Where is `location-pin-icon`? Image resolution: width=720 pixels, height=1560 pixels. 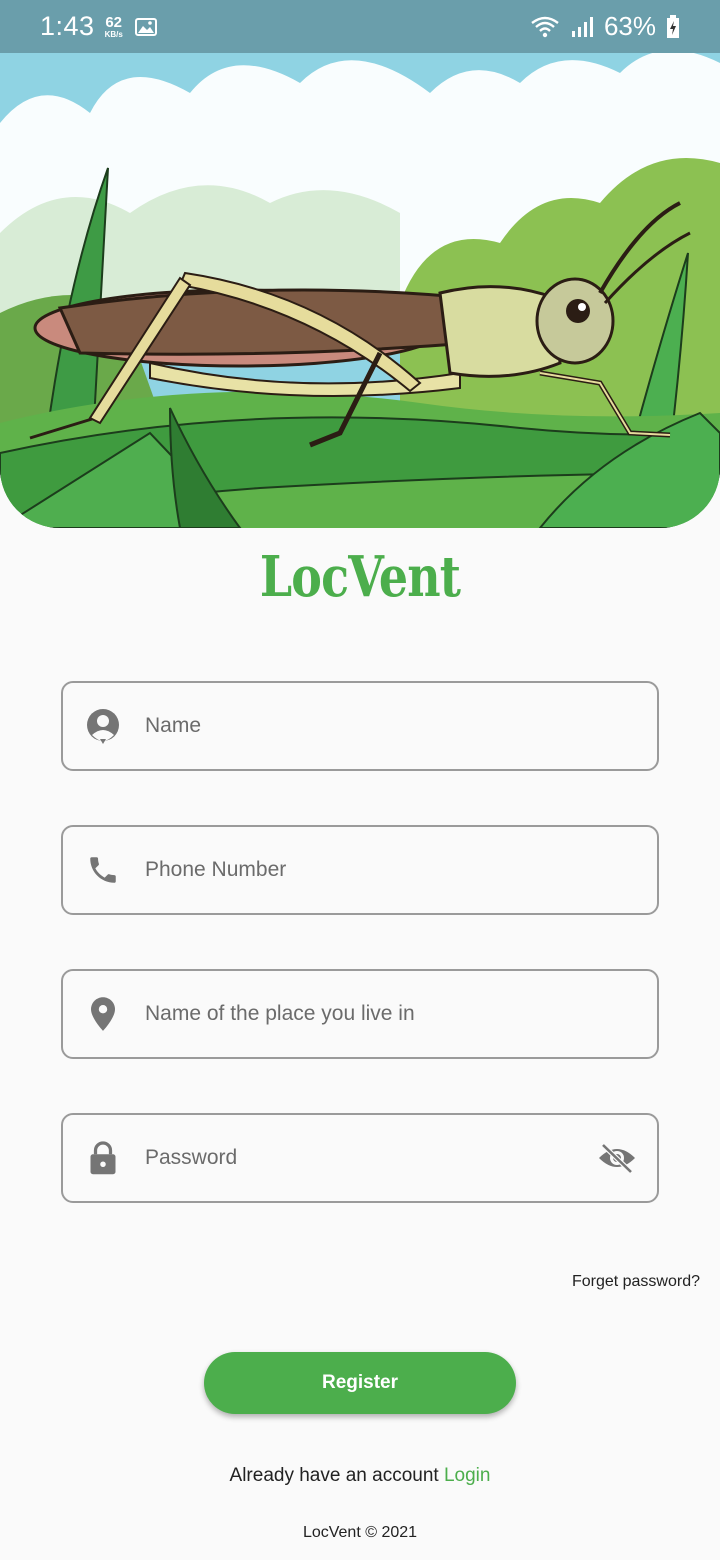 location-pin-icon is located at coordinates (103, 1014).